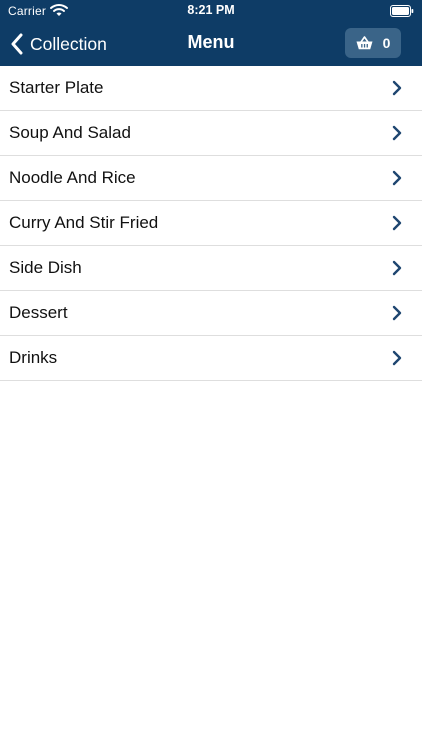 This screenshot has height=750, width=422. What do you see at coordinates (38, 312) in the screenshot?
I see `menu-item-label: Dessert` at bounding box center [38, 312].